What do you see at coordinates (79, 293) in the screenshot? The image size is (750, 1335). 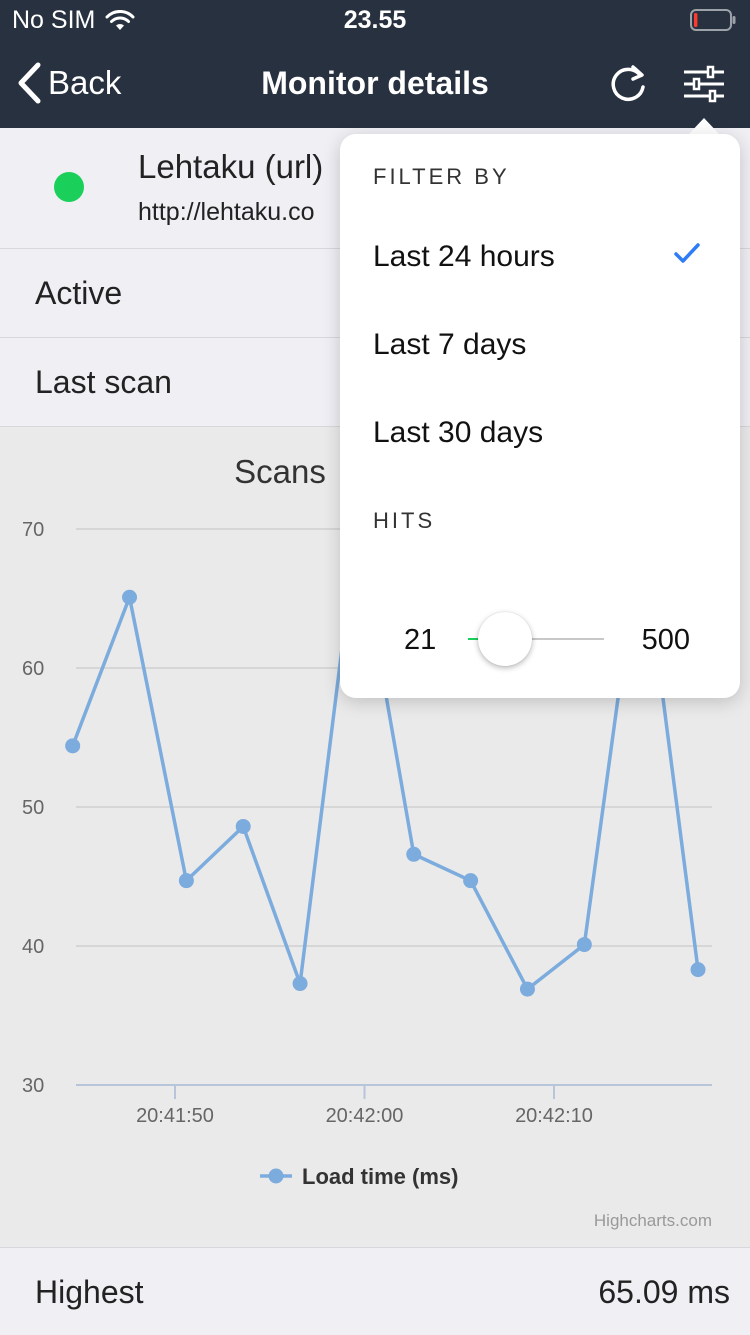 I see `active-label: Active` at bounding box center [79, 293].